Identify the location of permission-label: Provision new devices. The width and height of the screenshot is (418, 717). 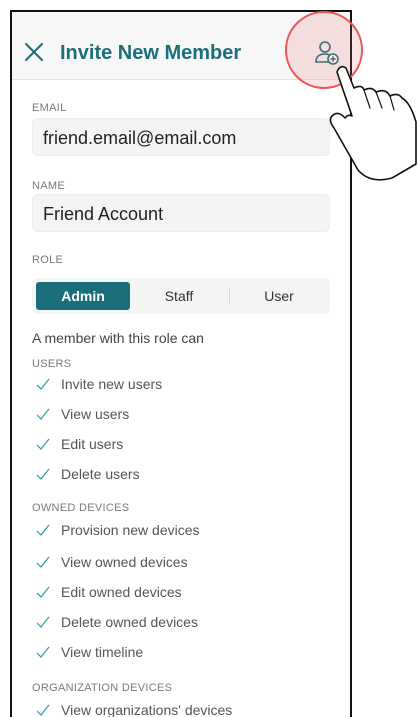
(130, 530).